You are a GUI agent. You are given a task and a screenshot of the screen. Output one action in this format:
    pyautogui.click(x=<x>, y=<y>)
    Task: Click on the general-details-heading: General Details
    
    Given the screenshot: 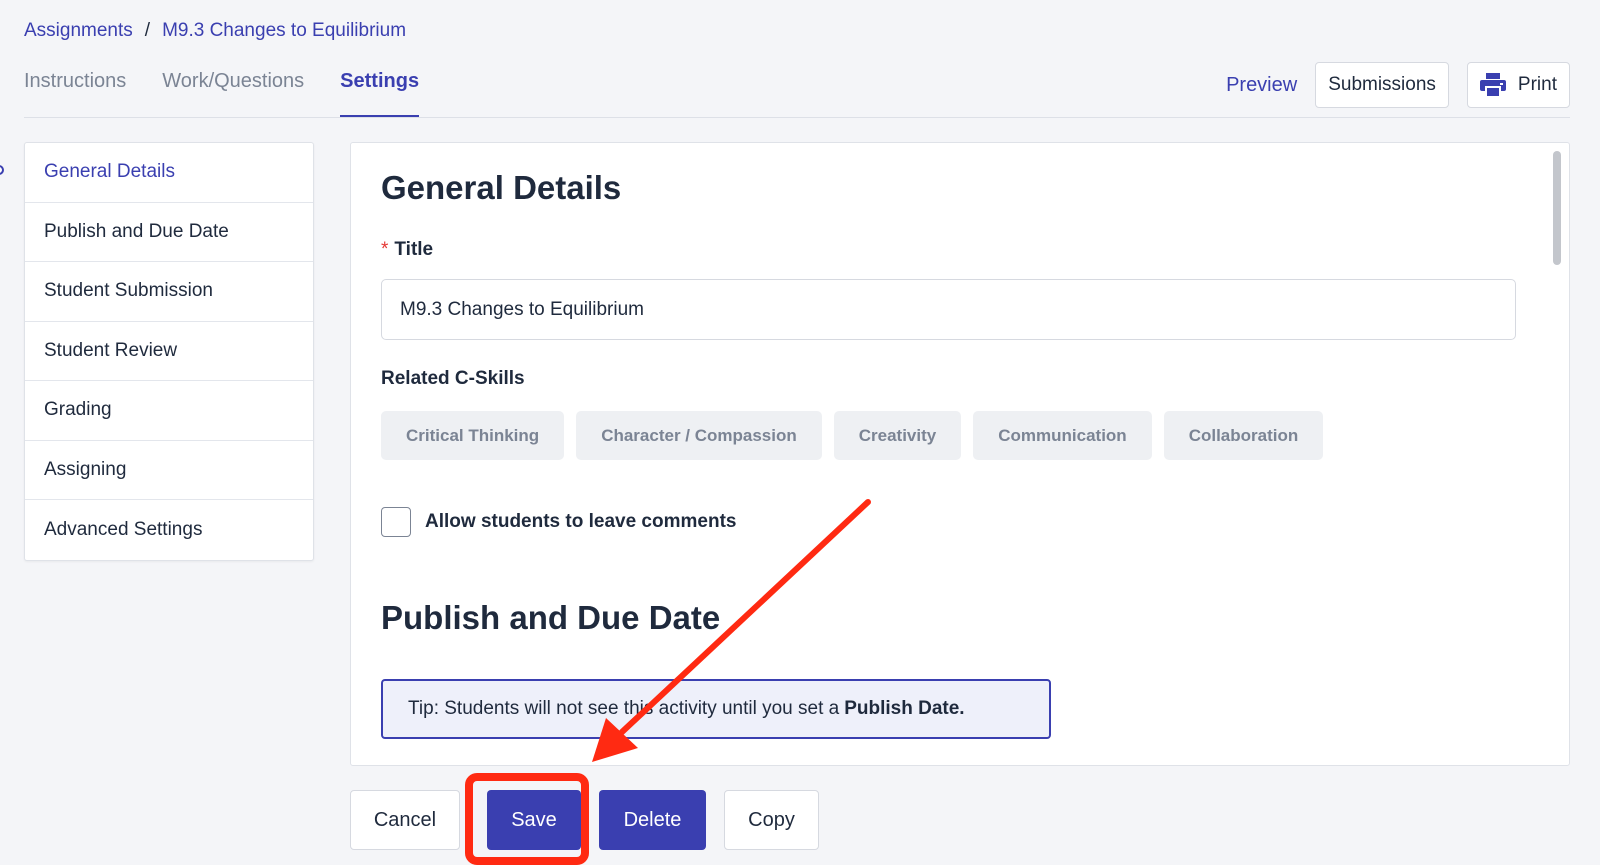 What is the action you would take?
    pyautogui.click(x=501, y=187)
    